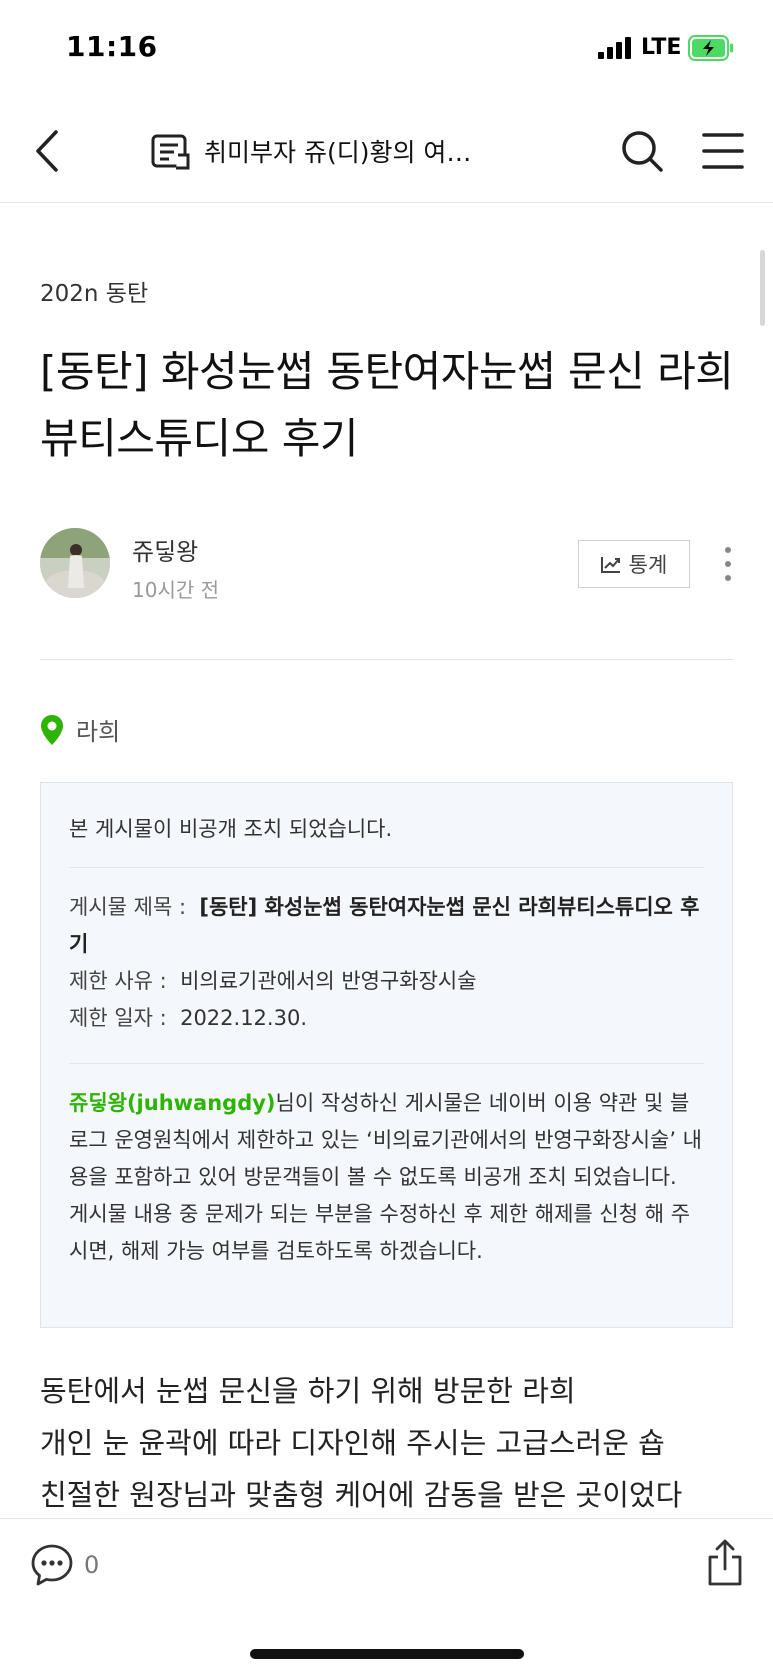 The width and height of the screenshot is (773, 1674). I want to click on comment-count: 0, so click(92, 1565).